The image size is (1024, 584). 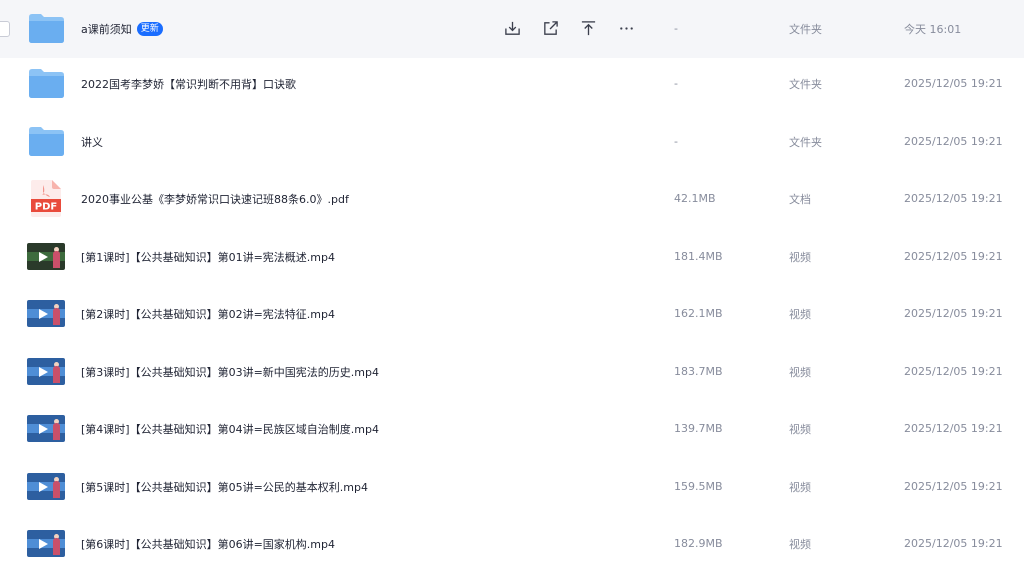 I want to click on row-actions, so click(x=576, y=29).